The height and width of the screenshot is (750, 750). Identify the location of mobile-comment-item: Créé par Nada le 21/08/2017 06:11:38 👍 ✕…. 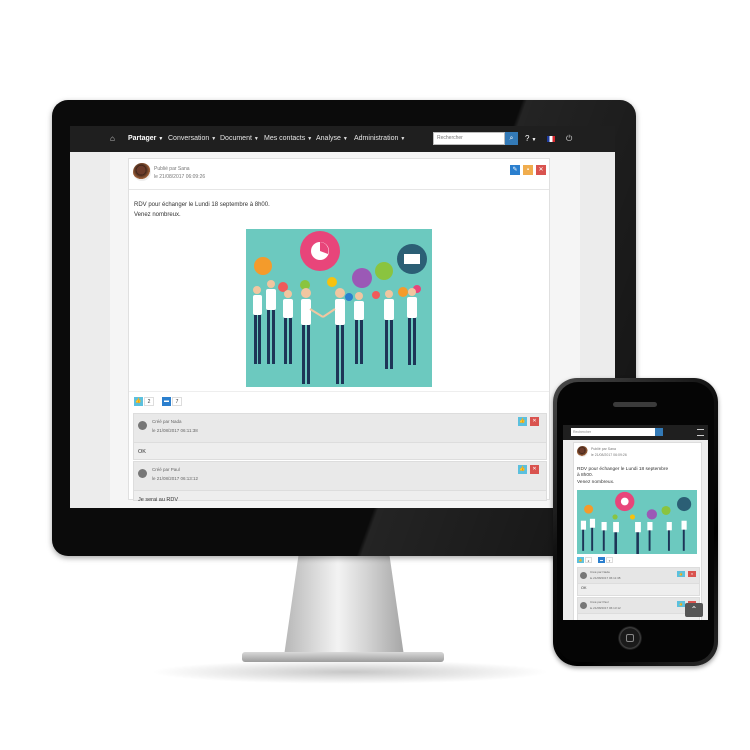
(638, 581).